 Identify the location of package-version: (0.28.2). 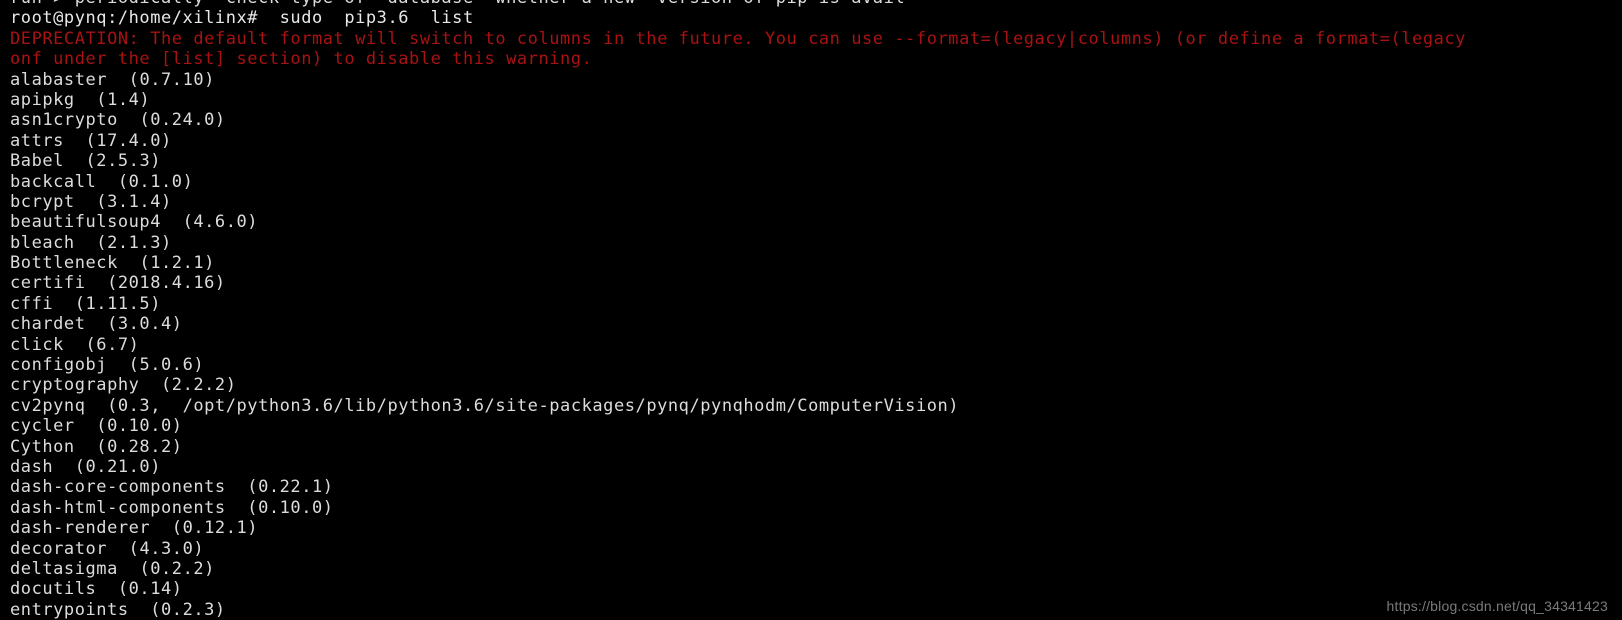
(139, 446).